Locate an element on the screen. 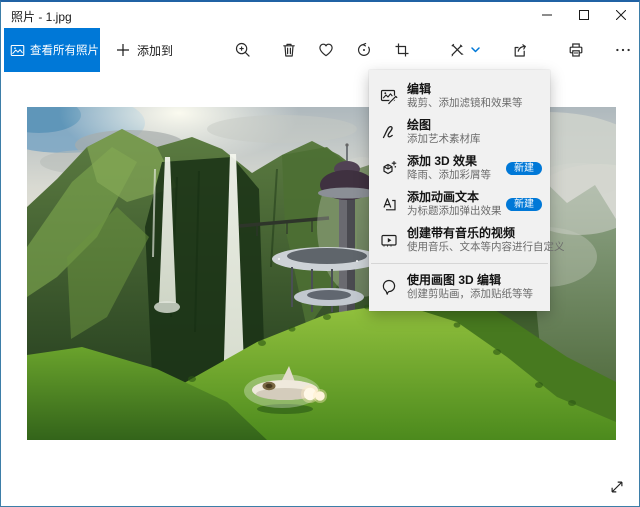 The image size is (640, 507). add-to-button: 添加到 is located at coordinates (144, 50).